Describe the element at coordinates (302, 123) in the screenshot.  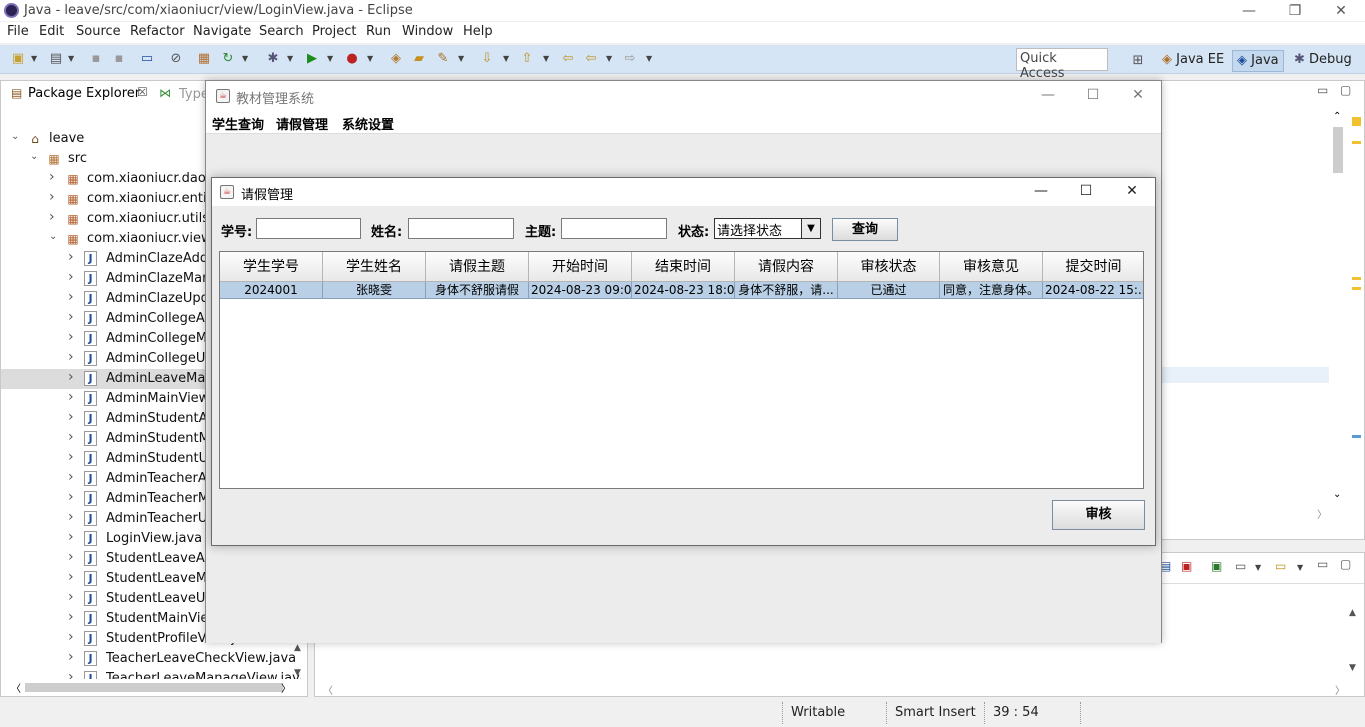
I see `menu-leave-management: 请假管理` at that location.